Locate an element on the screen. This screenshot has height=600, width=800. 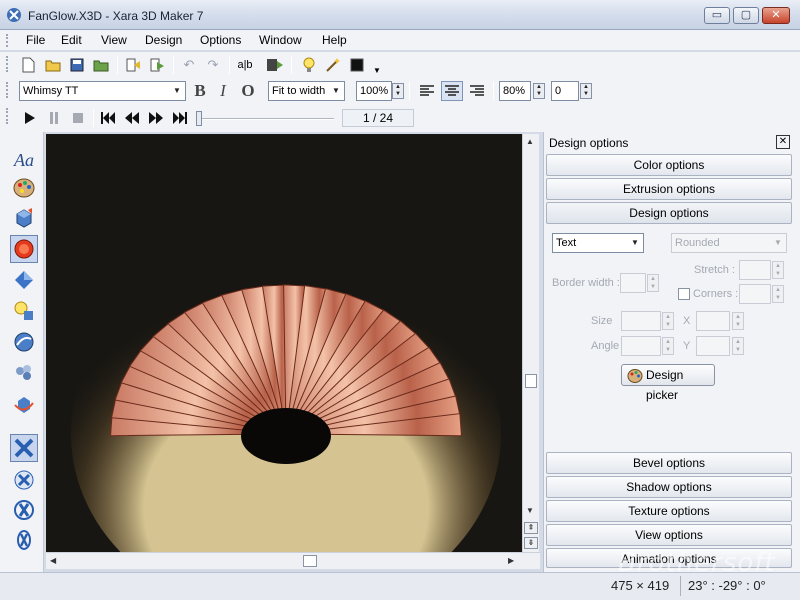
menu-help: Help is located at coordinates (334, 40).